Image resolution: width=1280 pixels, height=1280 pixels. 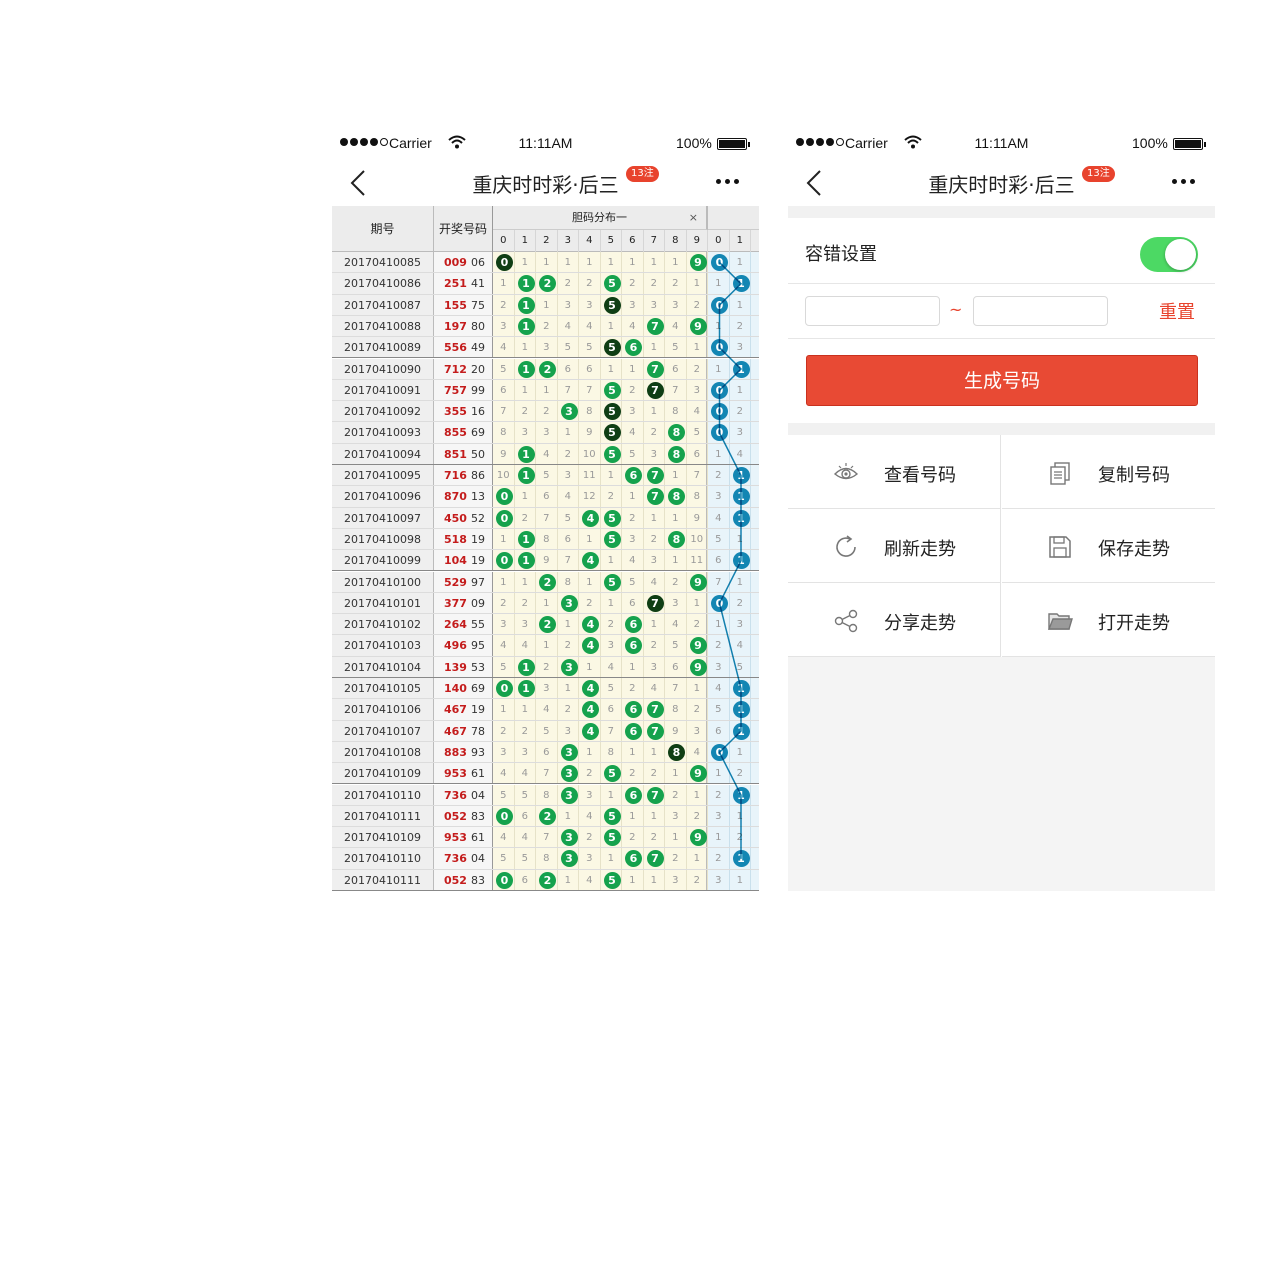 I want to click on action-open-trend: 打开走势, so click(x=1108, y=620).